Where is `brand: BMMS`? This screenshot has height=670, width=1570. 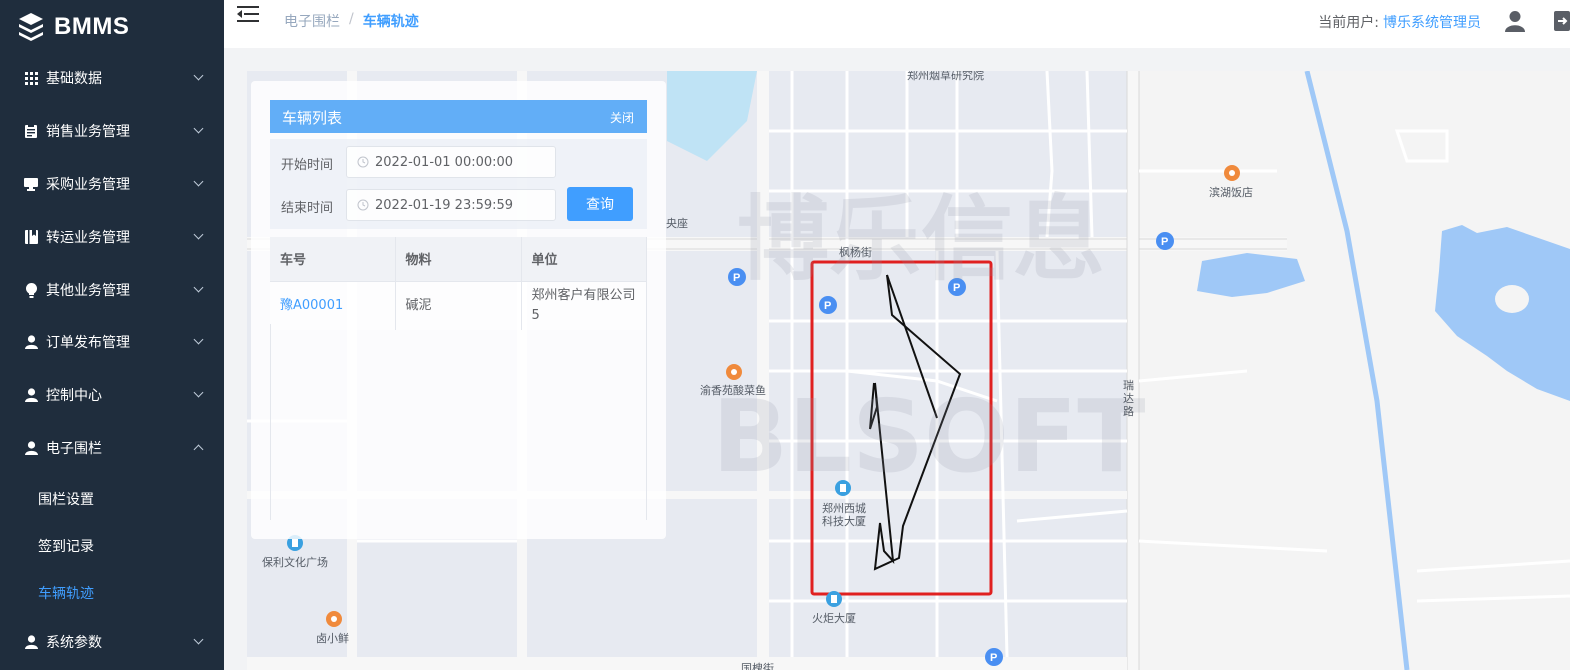 brand: BMMS is located at coordinates (73, 27).